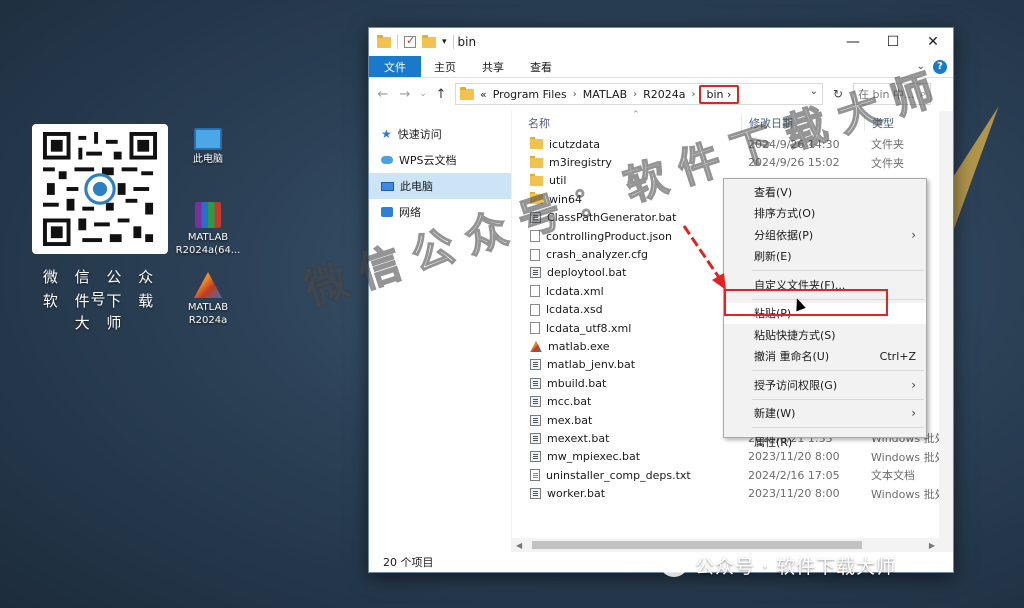  What do you see at coordinates (893, 476) in the screenshot?
I see `file-type: 文本文档` at bounding box center [893, 476].